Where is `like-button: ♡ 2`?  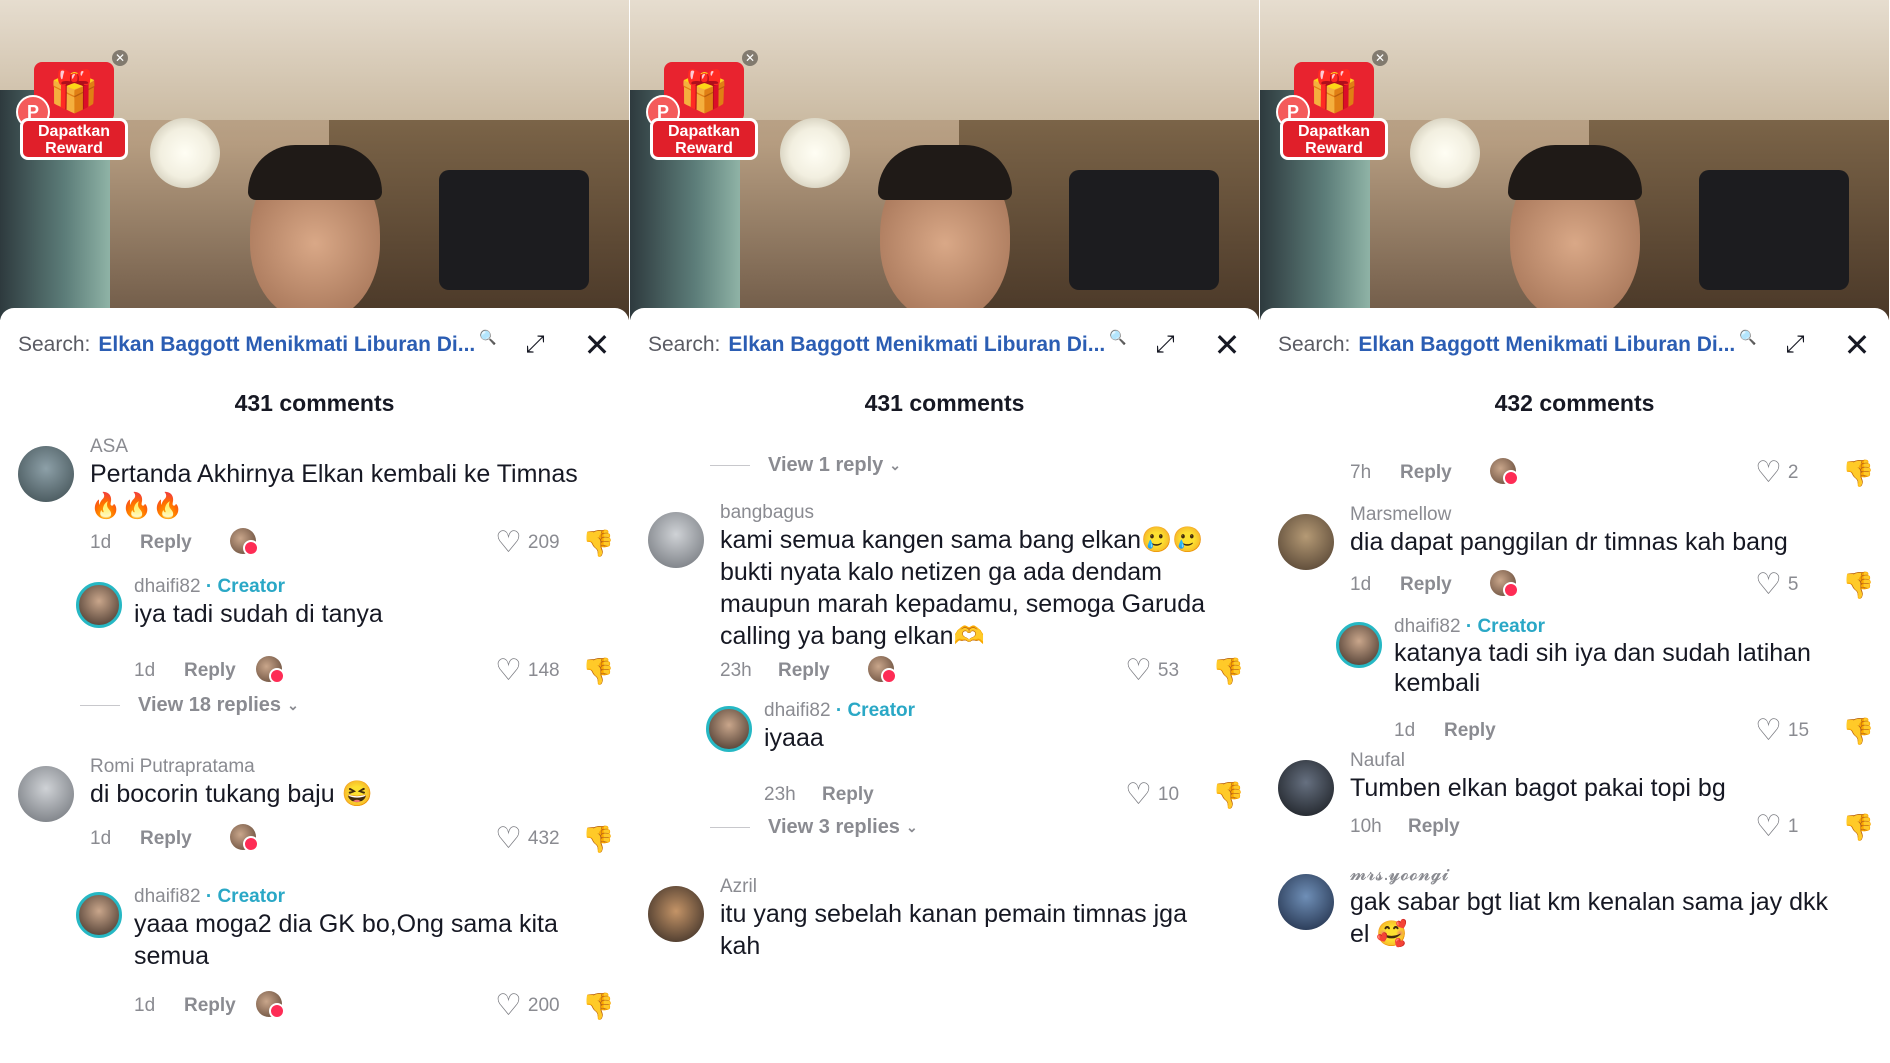 like-button: ♡ 2 is located at coordinates (1776, 473).